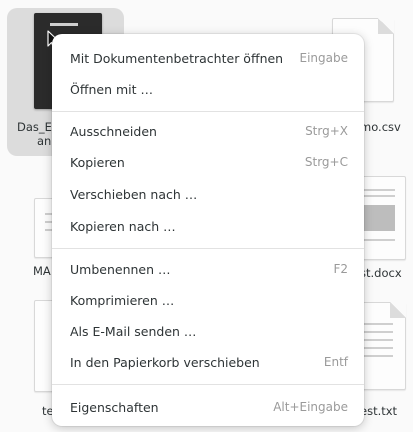  Describe the element at coordinates (114, 407) in the screenshot. I see `menu-item-label: Eigenschaften` at that location.